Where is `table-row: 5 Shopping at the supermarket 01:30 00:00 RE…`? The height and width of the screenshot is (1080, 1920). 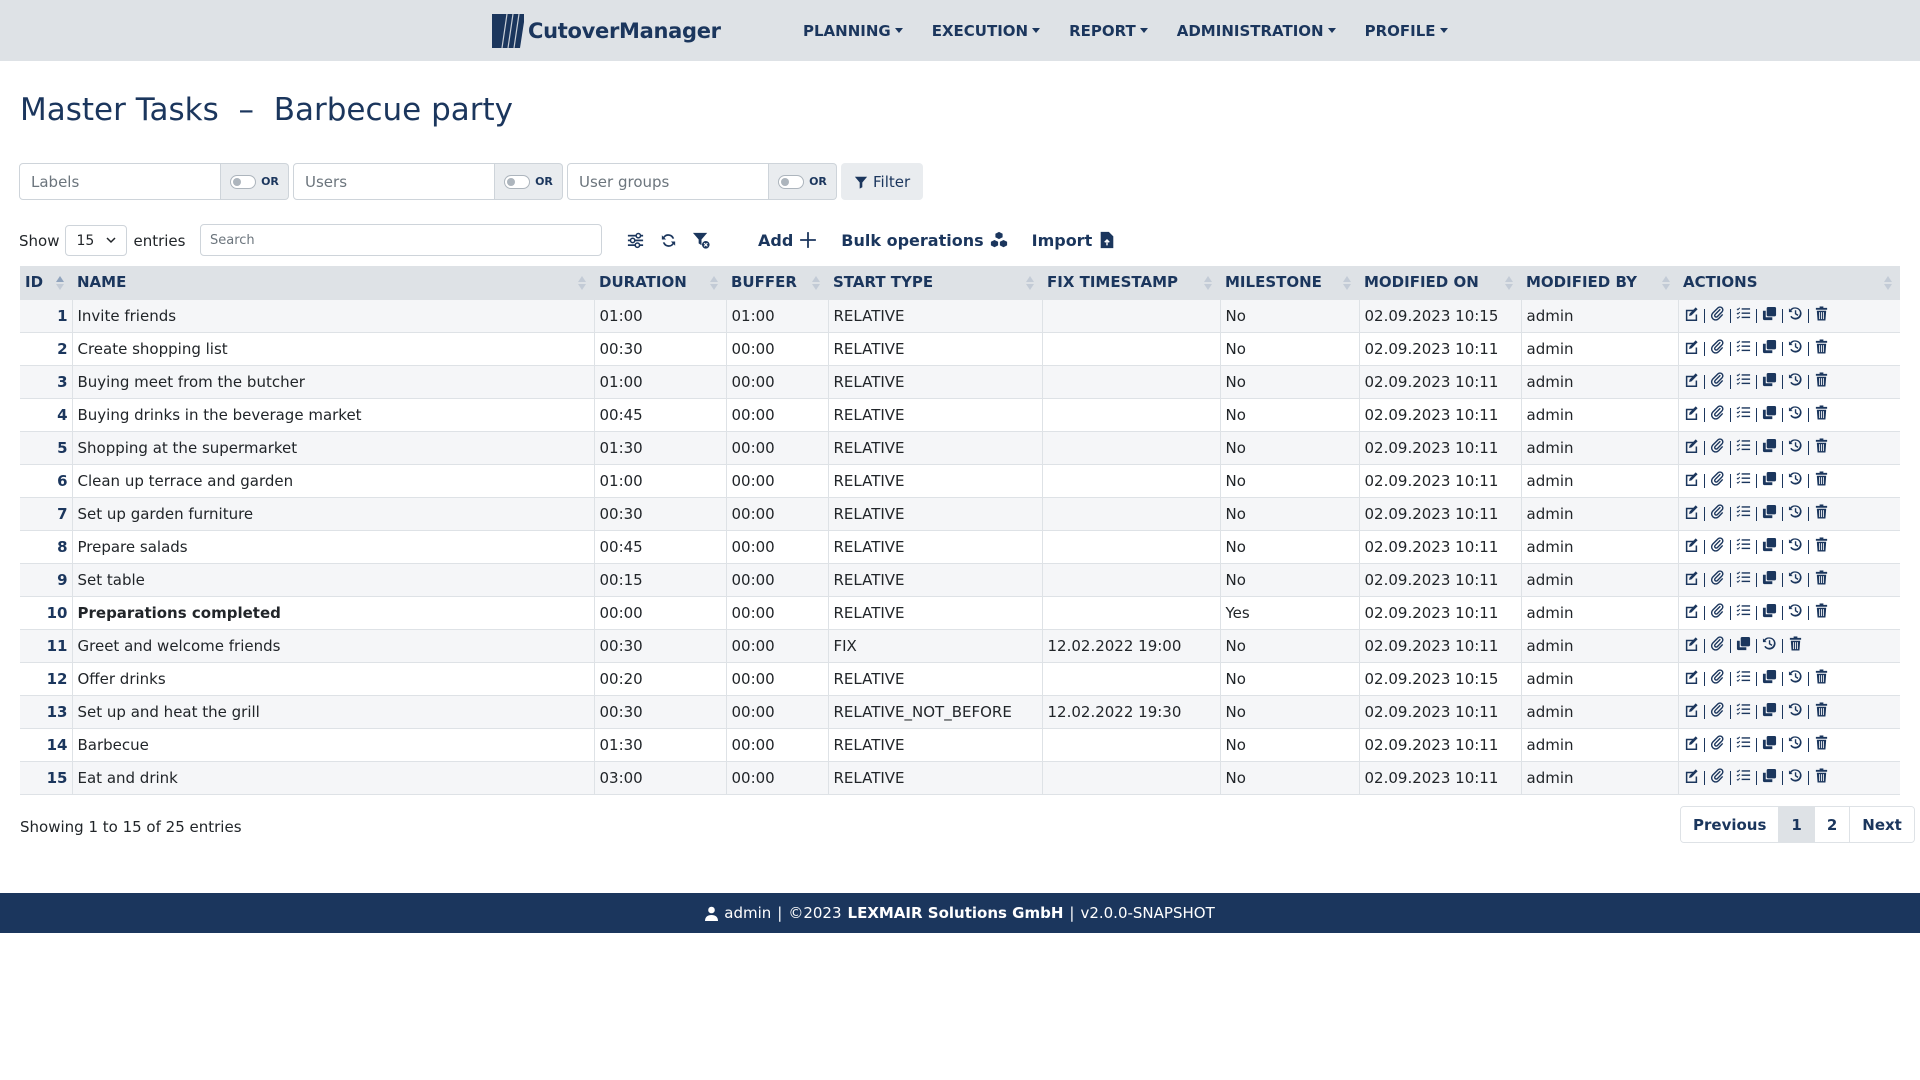 table-row: 5 Shopping at the supermarket 01:30 00:00 RE… is located at coordinates (960, 447).